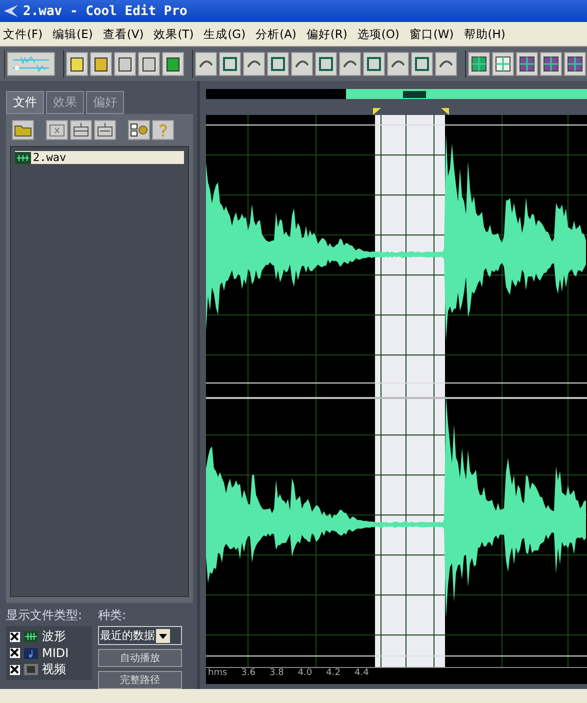 The image size is (587, 703). What do you see at coordinates (99, 157) in the screenshot?
I see `file-item: 2.wav` at bounding box center [99, 157].